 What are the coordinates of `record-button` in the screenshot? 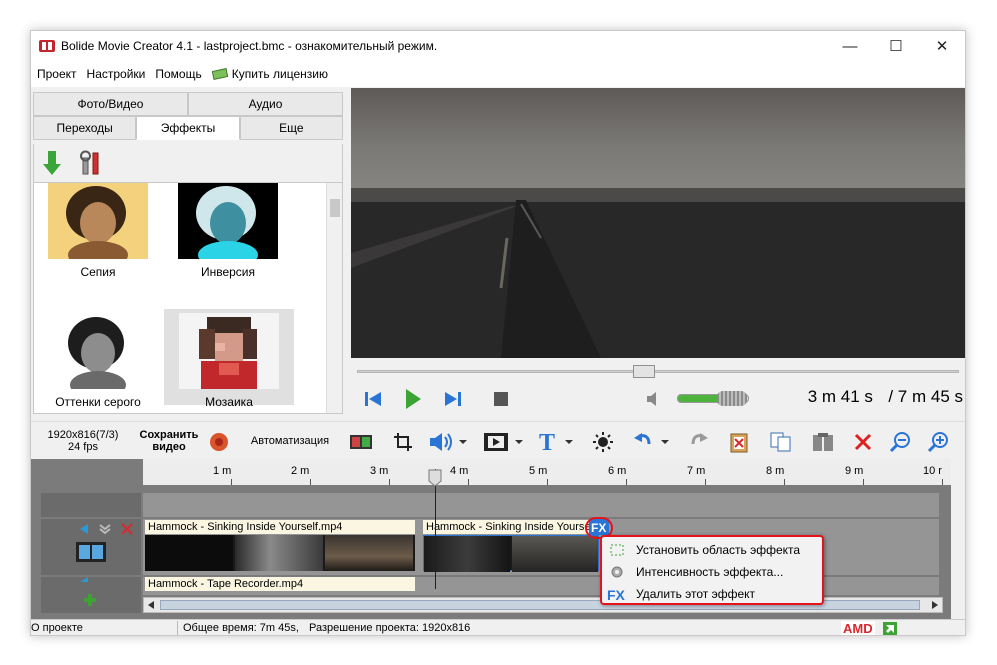 It's located at (219, 442).